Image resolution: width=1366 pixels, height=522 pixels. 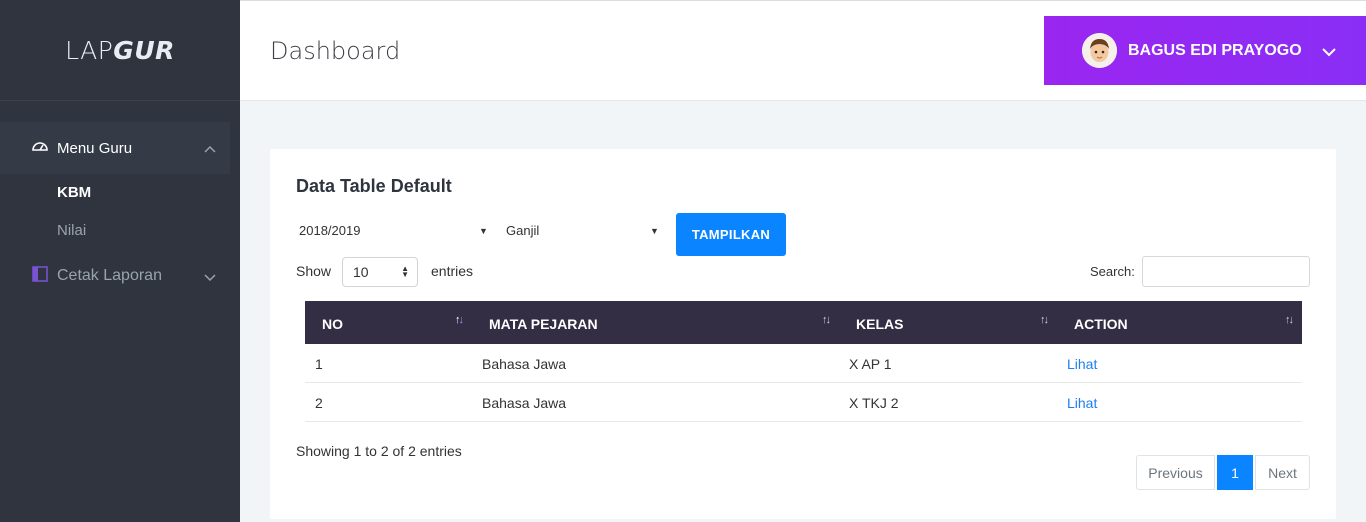 I want to click on column-header-mata-pelajaran: MATA PEJARAN ↑↓, so click(x=655, y=322).